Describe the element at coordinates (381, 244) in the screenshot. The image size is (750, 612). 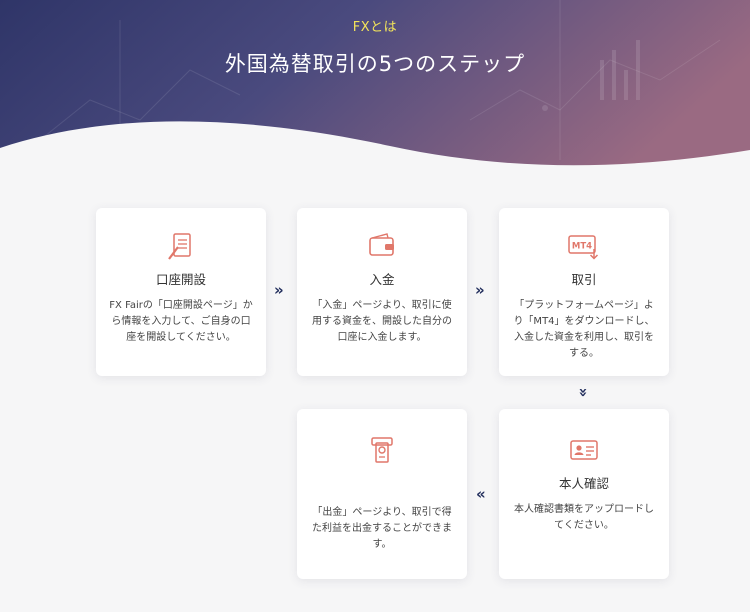
I see `wallet-icon` at that location.